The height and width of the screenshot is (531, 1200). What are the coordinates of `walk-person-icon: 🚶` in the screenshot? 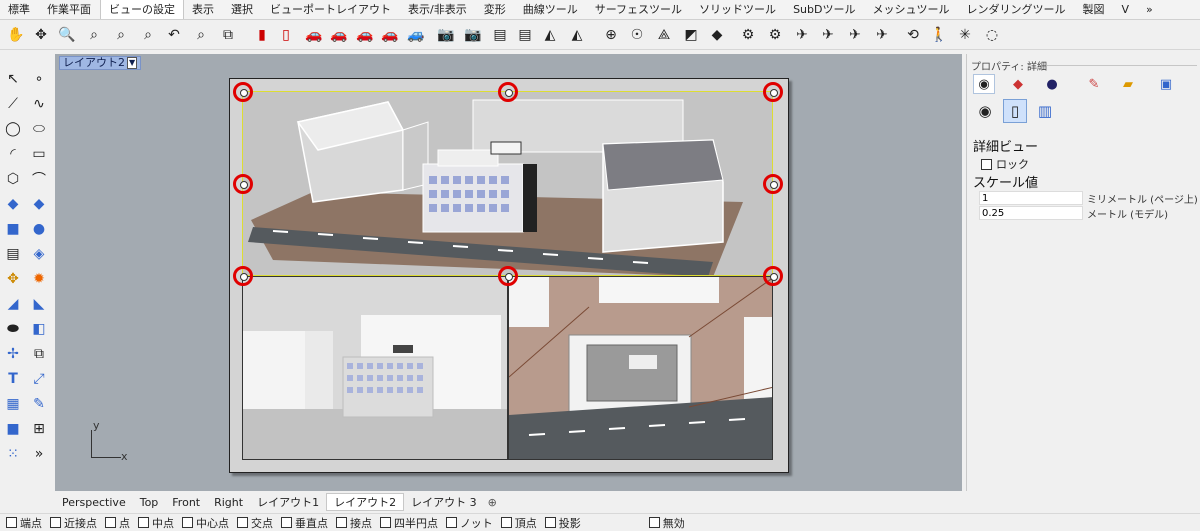 It's located at (939, 35).